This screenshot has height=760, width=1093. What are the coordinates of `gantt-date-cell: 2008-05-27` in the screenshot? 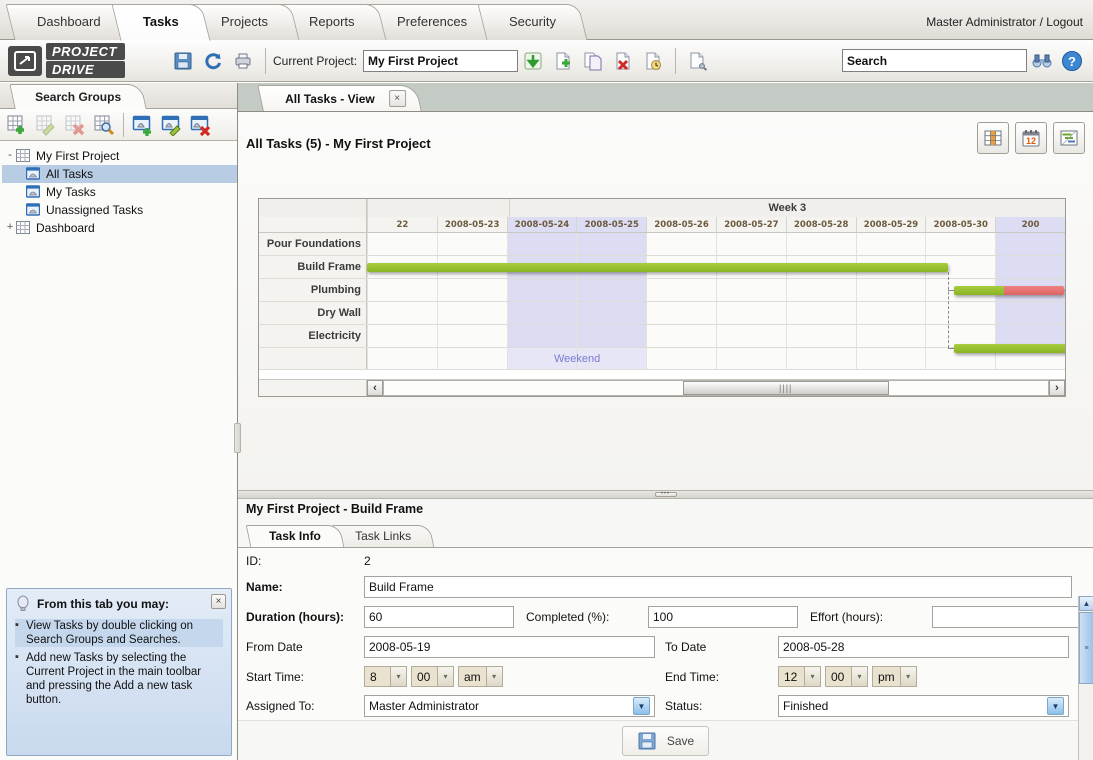 It's located at (750, 224).